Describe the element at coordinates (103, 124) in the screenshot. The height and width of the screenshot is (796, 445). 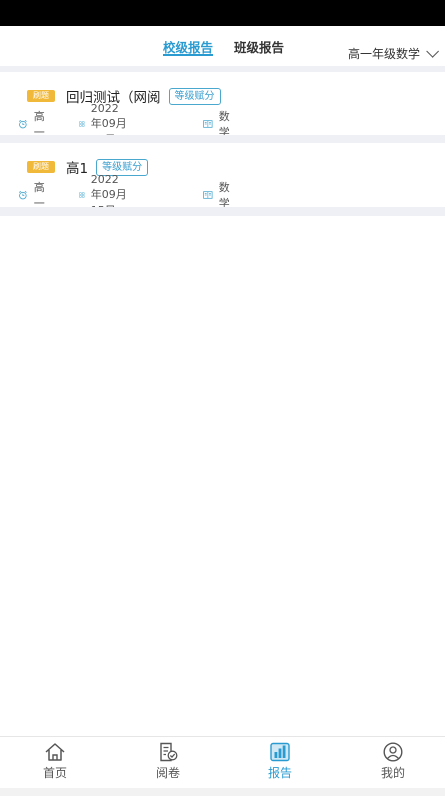
I see `date-meta: 2022年09月21日` at that location.